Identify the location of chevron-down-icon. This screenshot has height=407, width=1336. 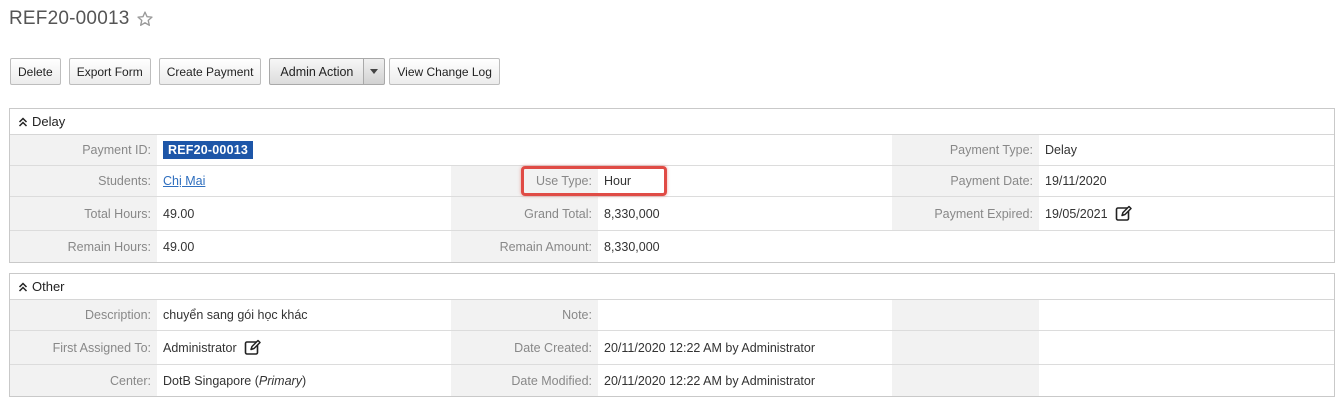
(374, 71).